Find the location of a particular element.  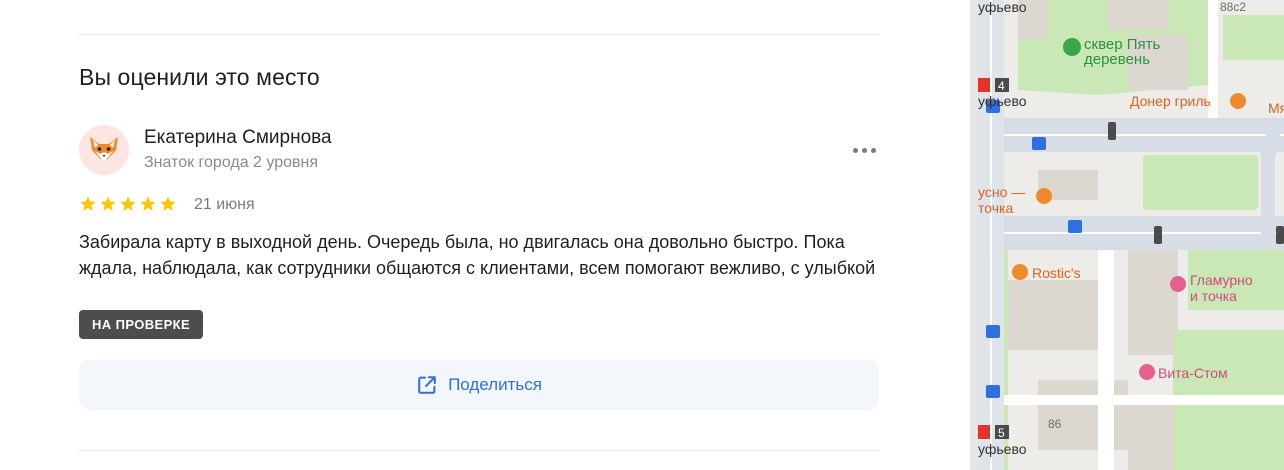

author-avatar is located at coordinates (104, 150).